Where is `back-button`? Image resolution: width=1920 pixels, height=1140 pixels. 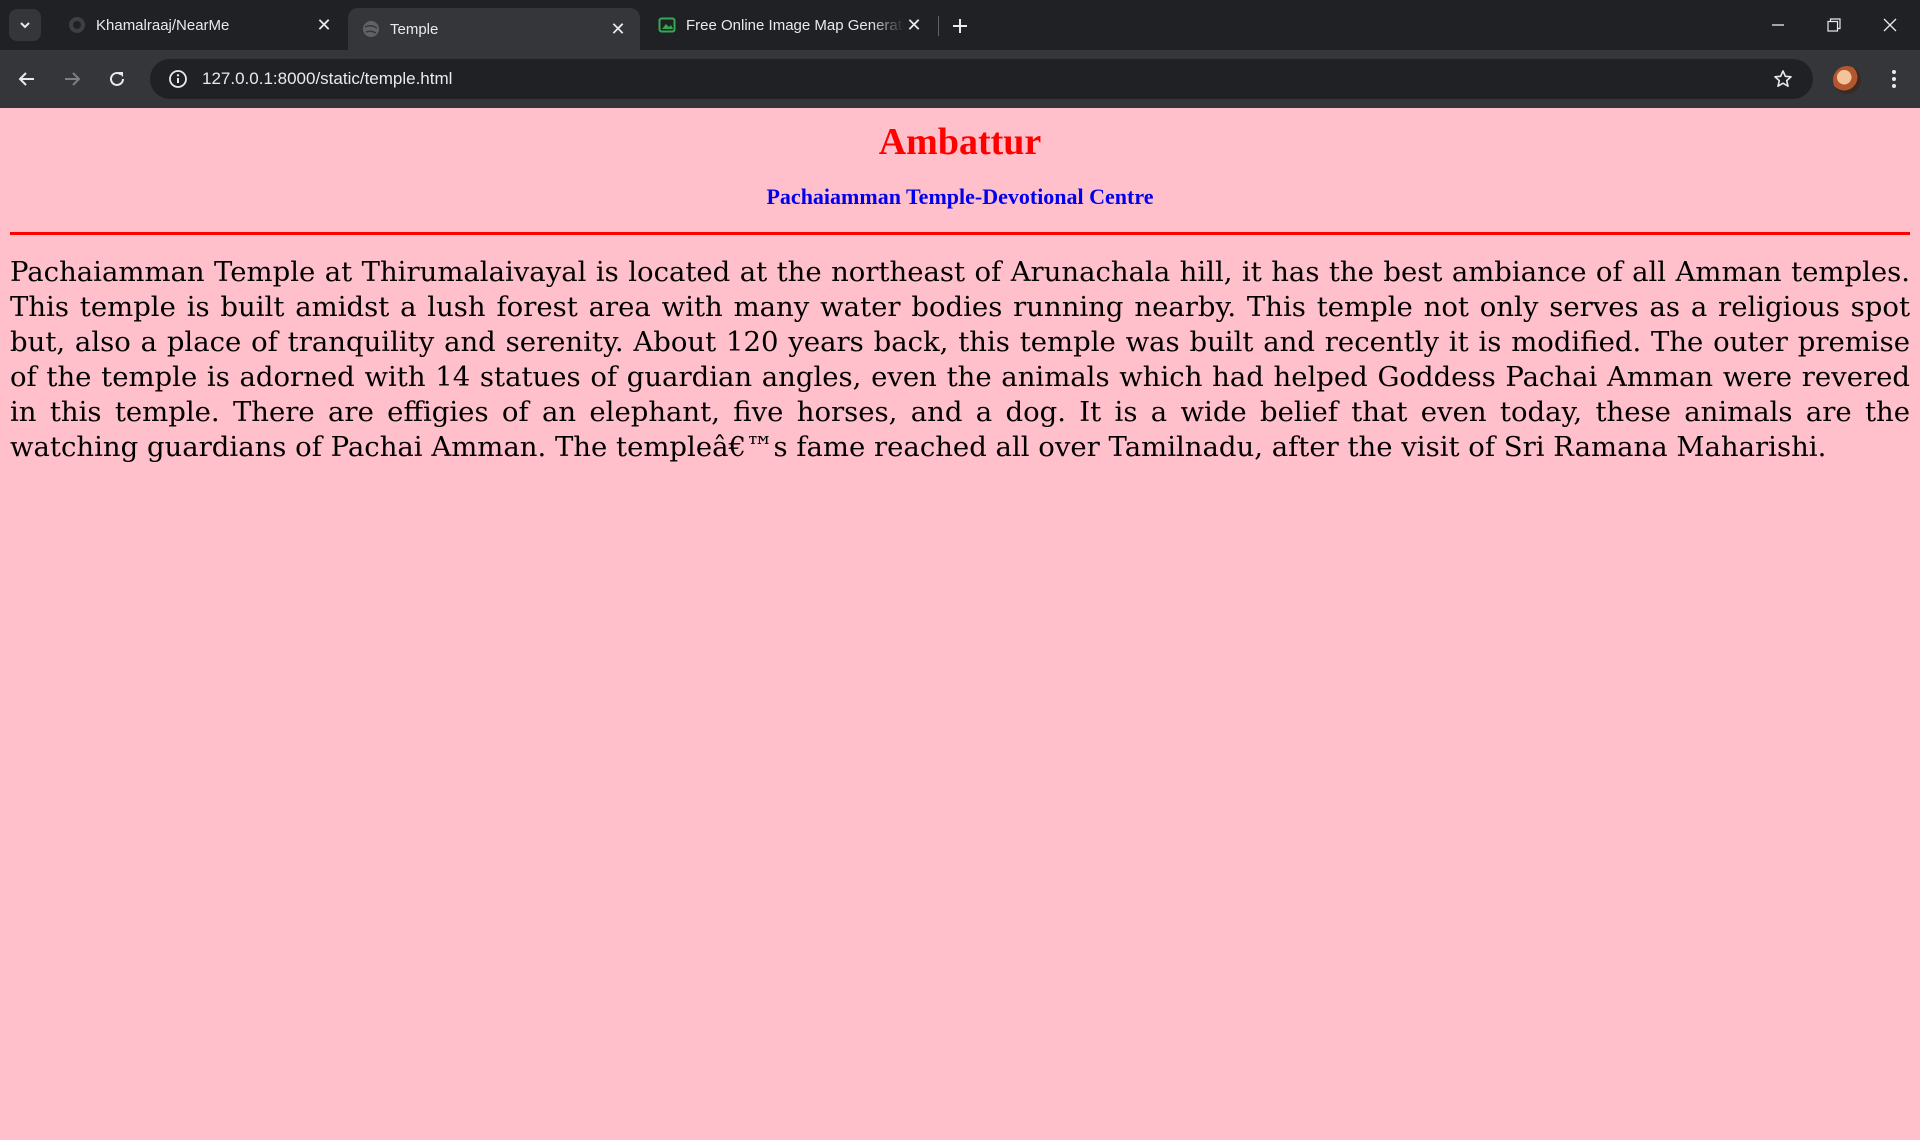
back-button is located at coordinates (27, 79).